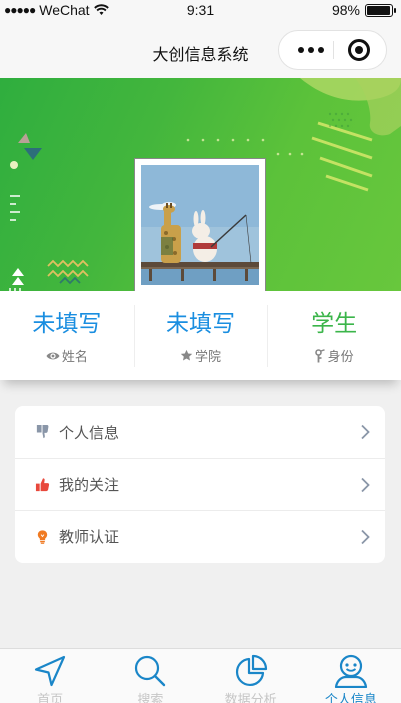  What do you see at coordinates (186, 355) in the screenshot?
I see `star-icon` at bounding box center [186, 355].